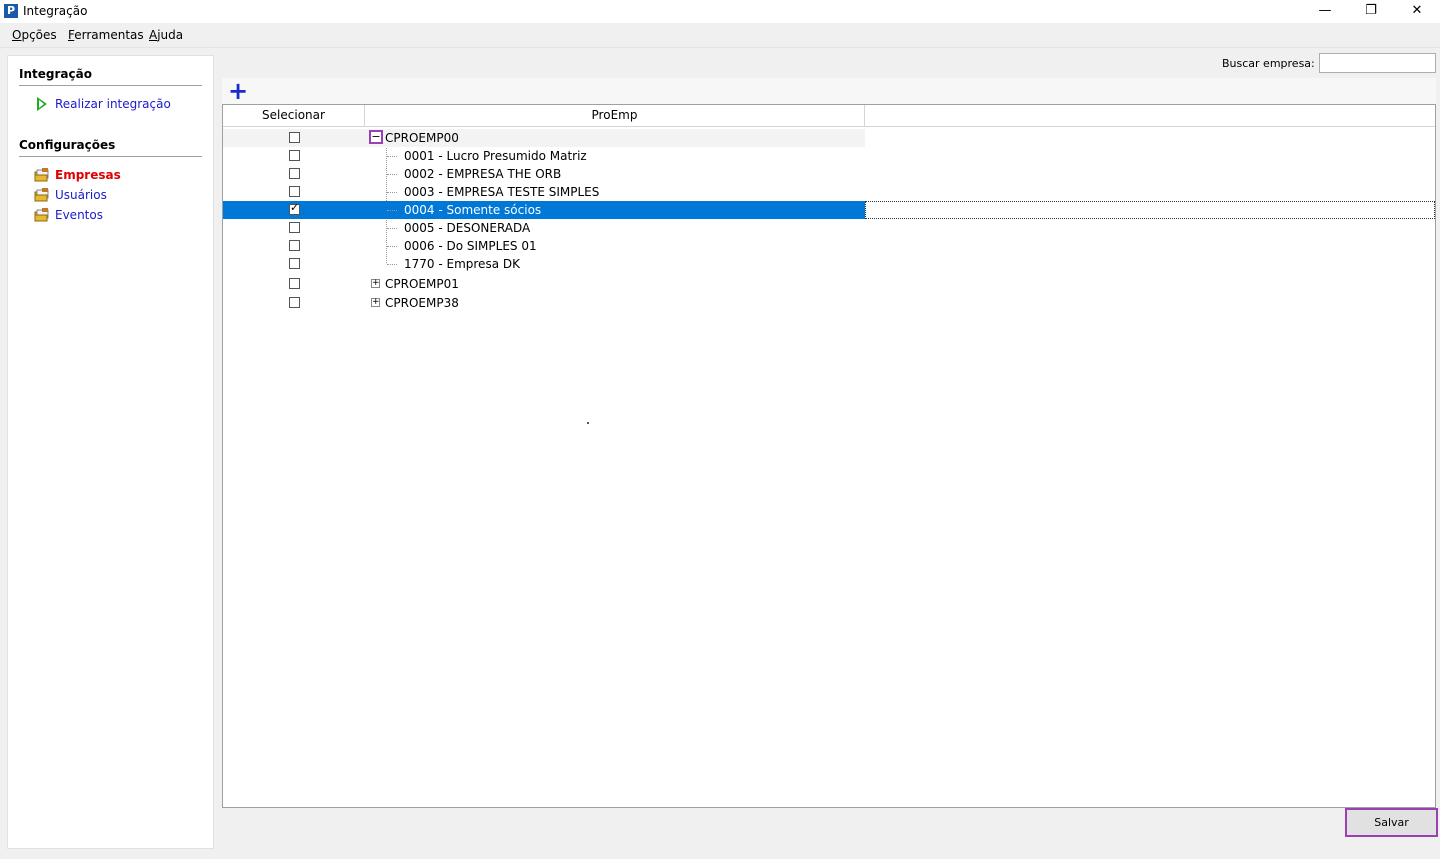 Image resolution: width=1440 pixels, height=859 pixels. I want to click on company-label: 1770 - Empresa DK, so click(462, 264).